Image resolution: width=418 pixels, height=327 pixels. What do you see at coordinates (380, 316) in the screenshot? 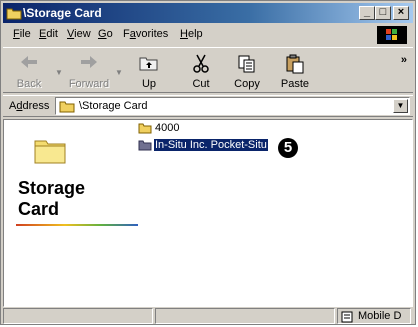
I see `zone-label: Mobile D` at bounding box center [380, 316].